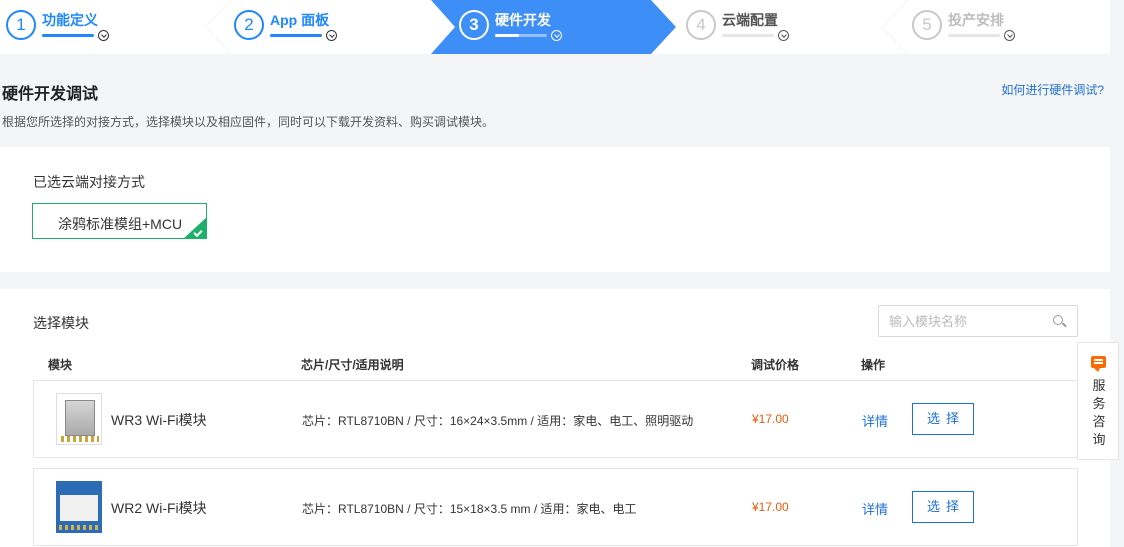  I want to click on step-app-panel: 2 App 面板, so click(328, 27).